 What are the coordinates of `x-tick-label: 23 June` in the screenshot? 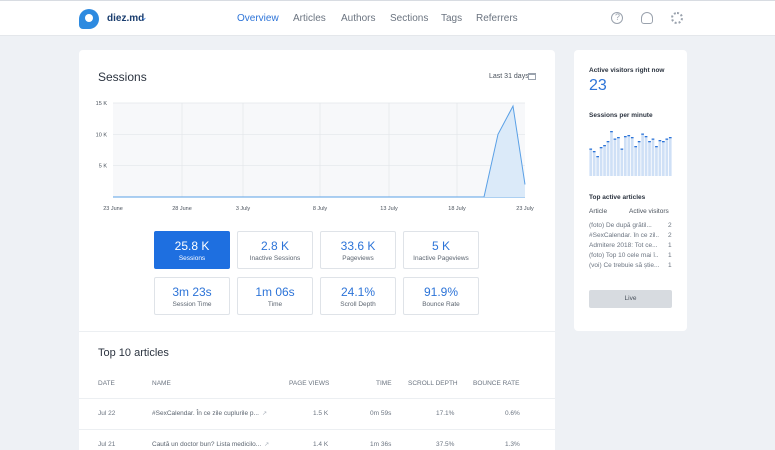 It's located at (113, 209).